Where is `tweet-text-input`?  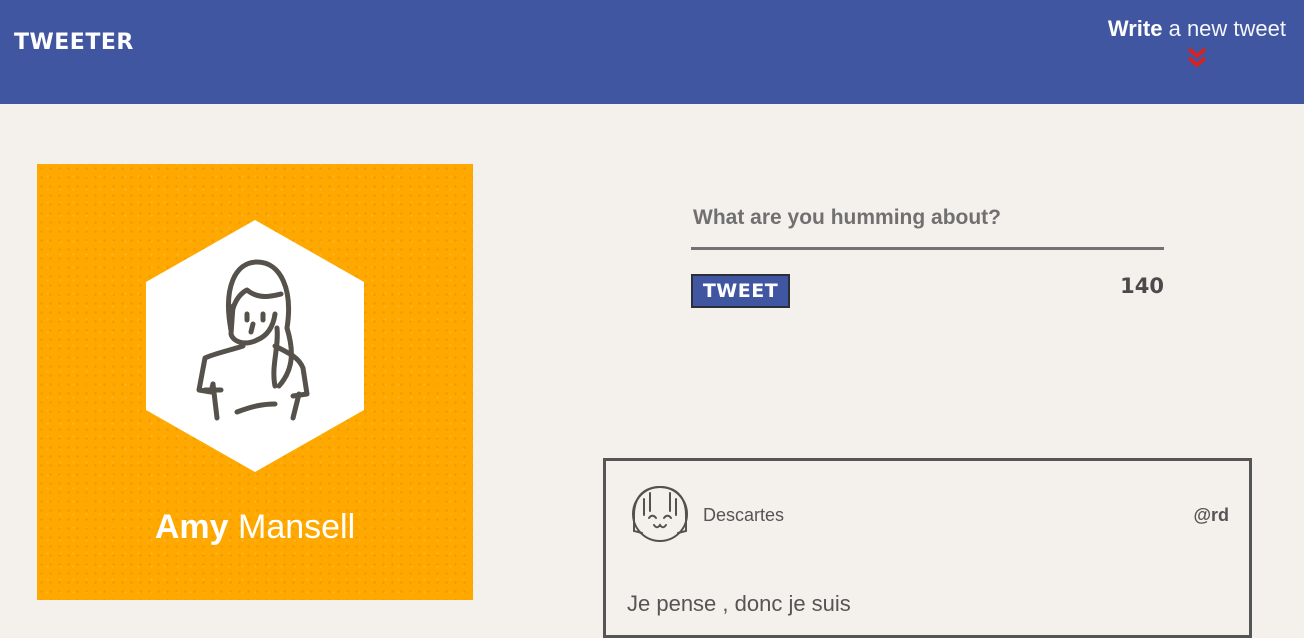
tweet-text-input is located at coordinates (927, 225).